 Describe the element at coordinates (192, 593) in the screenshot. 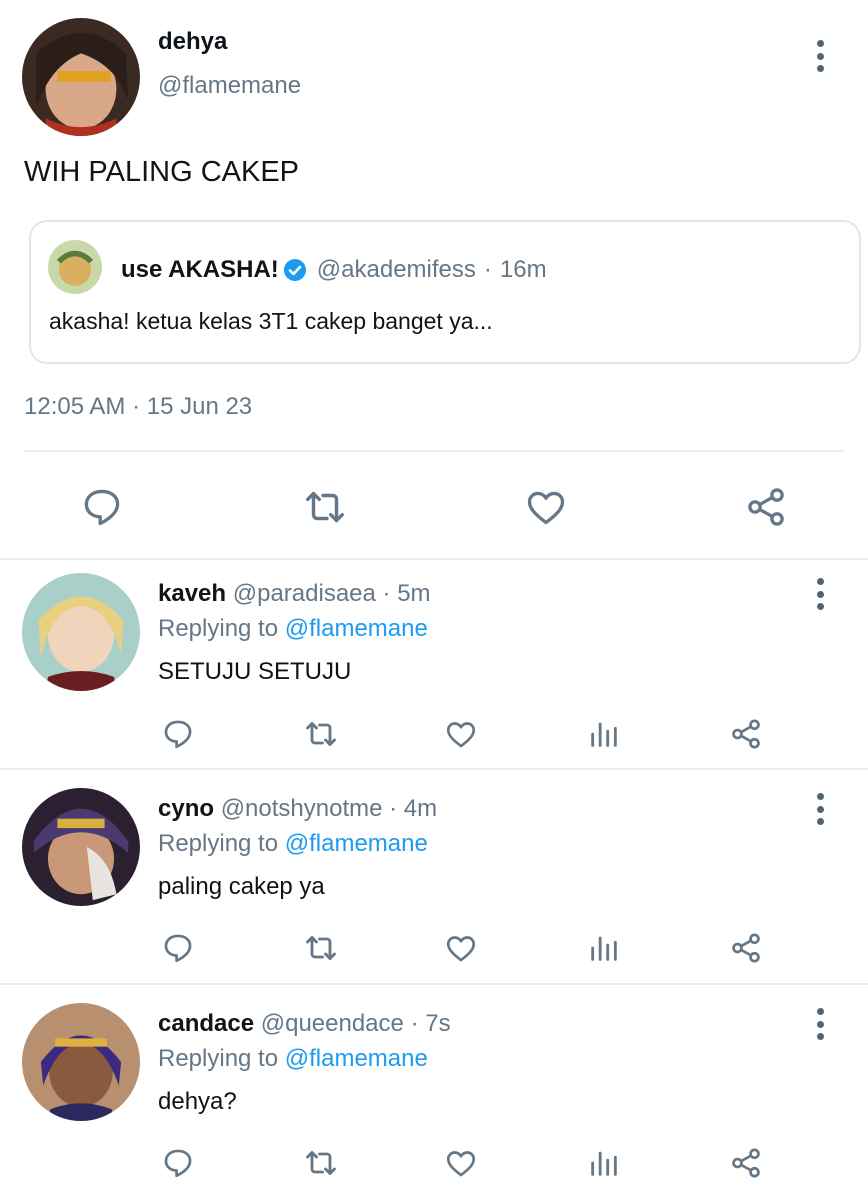

I see `reply-author-name: kaveh` at that location.